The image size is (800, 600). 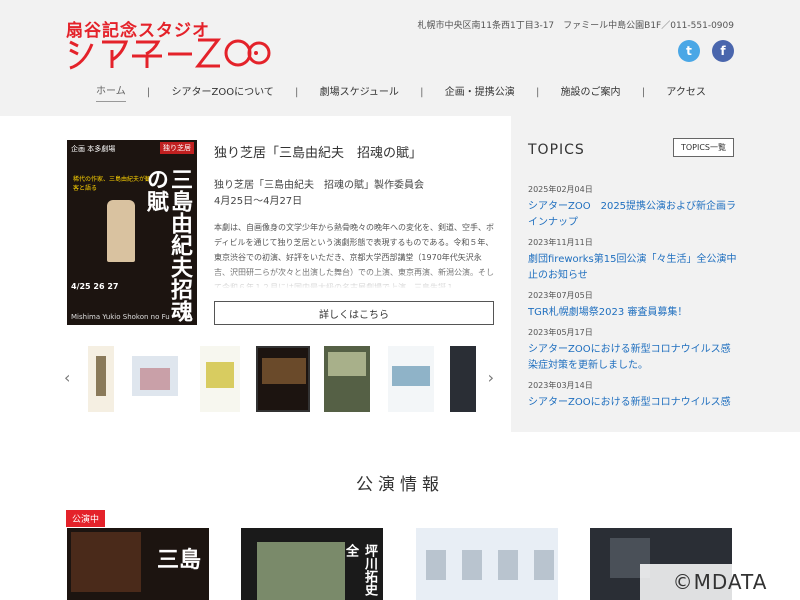 I want to click on poster-figure-image, so click(x=121, y=231).